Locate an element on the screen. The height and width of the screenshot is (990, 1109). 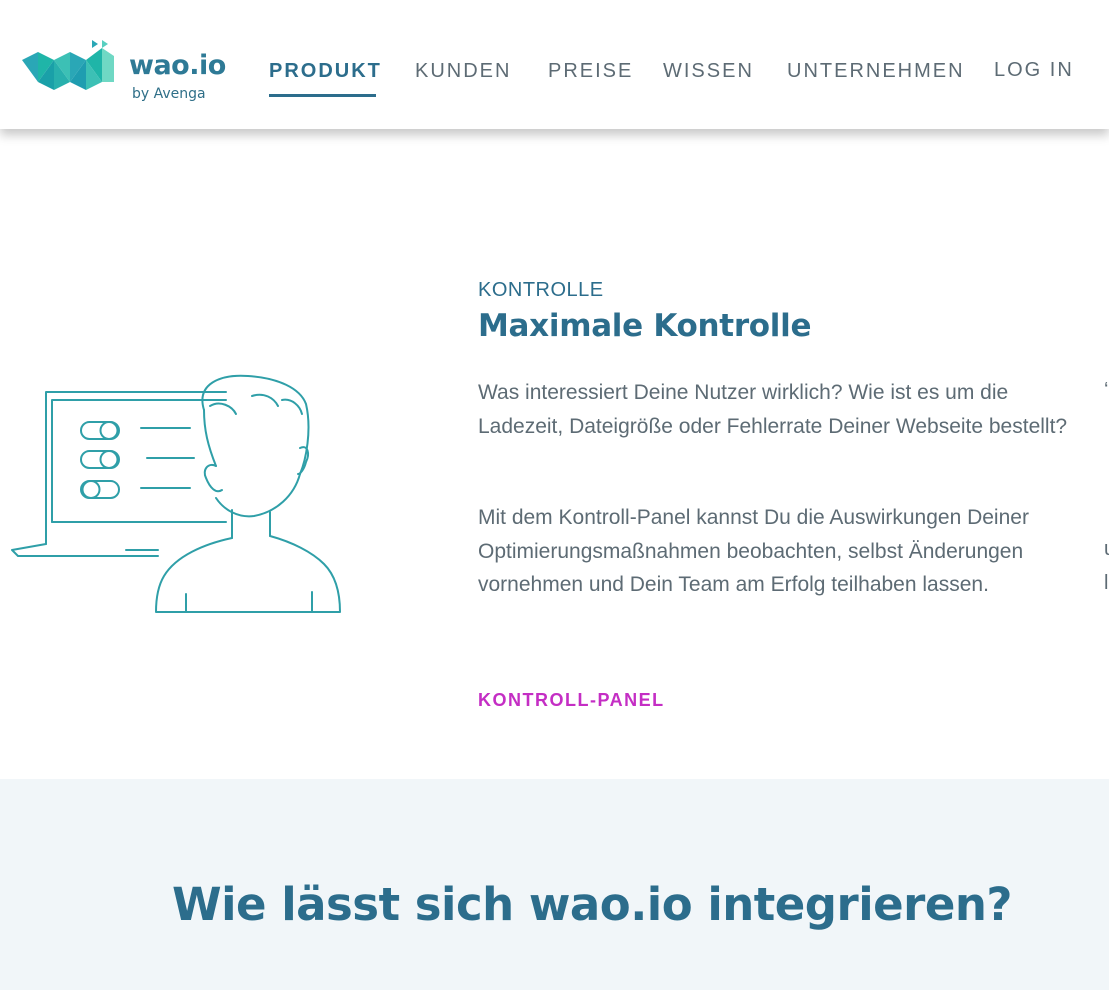
wao-logo-icon is located at coordinates (68, 65).